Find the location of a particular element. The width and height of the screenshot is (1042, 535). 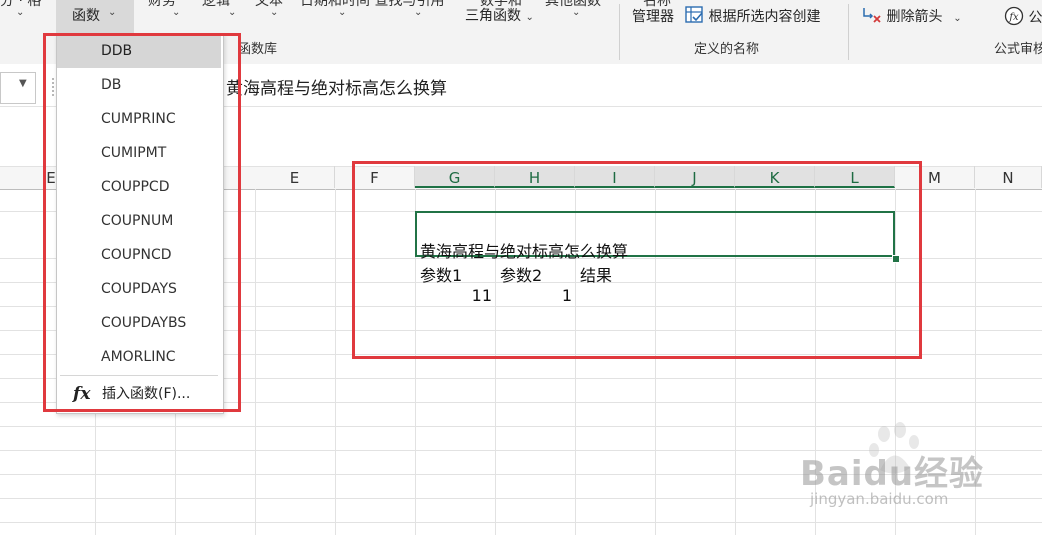

name-box: ▼ is located at coordinates (18, 88).